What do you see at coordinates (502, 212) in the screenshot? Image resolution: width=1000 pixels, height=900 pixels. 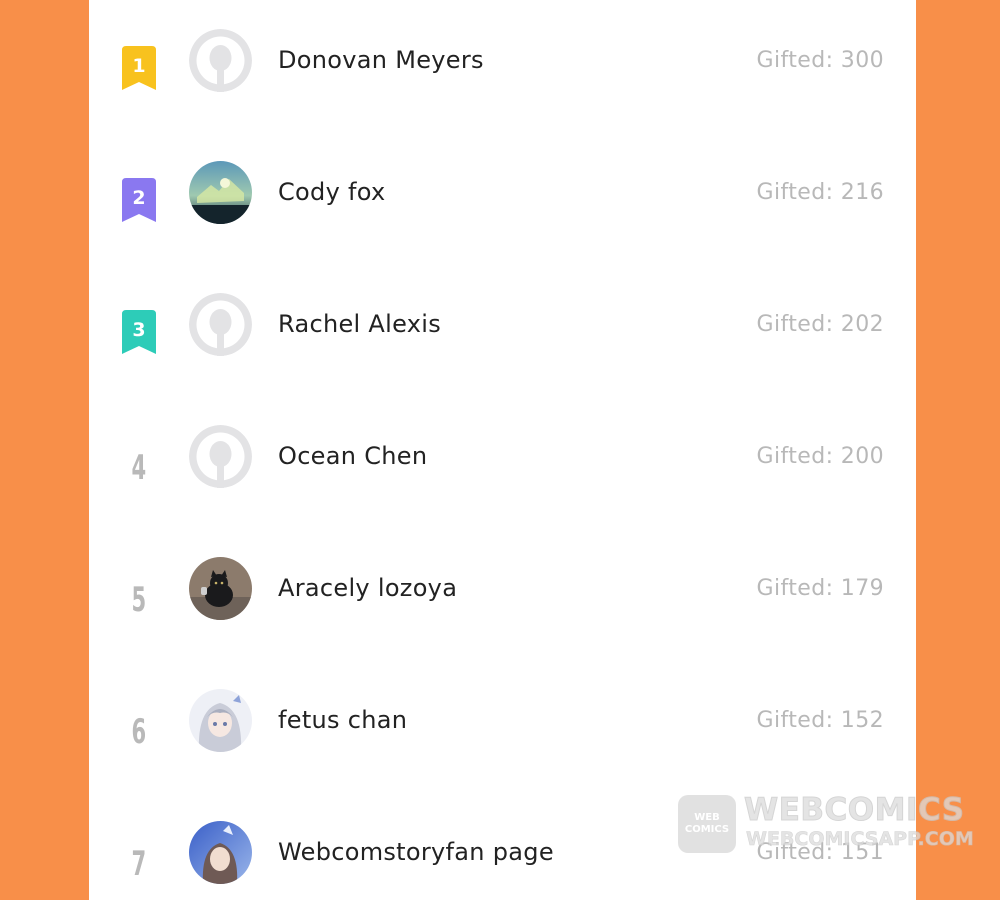 I see `leaderboard-row: 2 Cody fox Gifted: 216` at bounding box center [502, 212].